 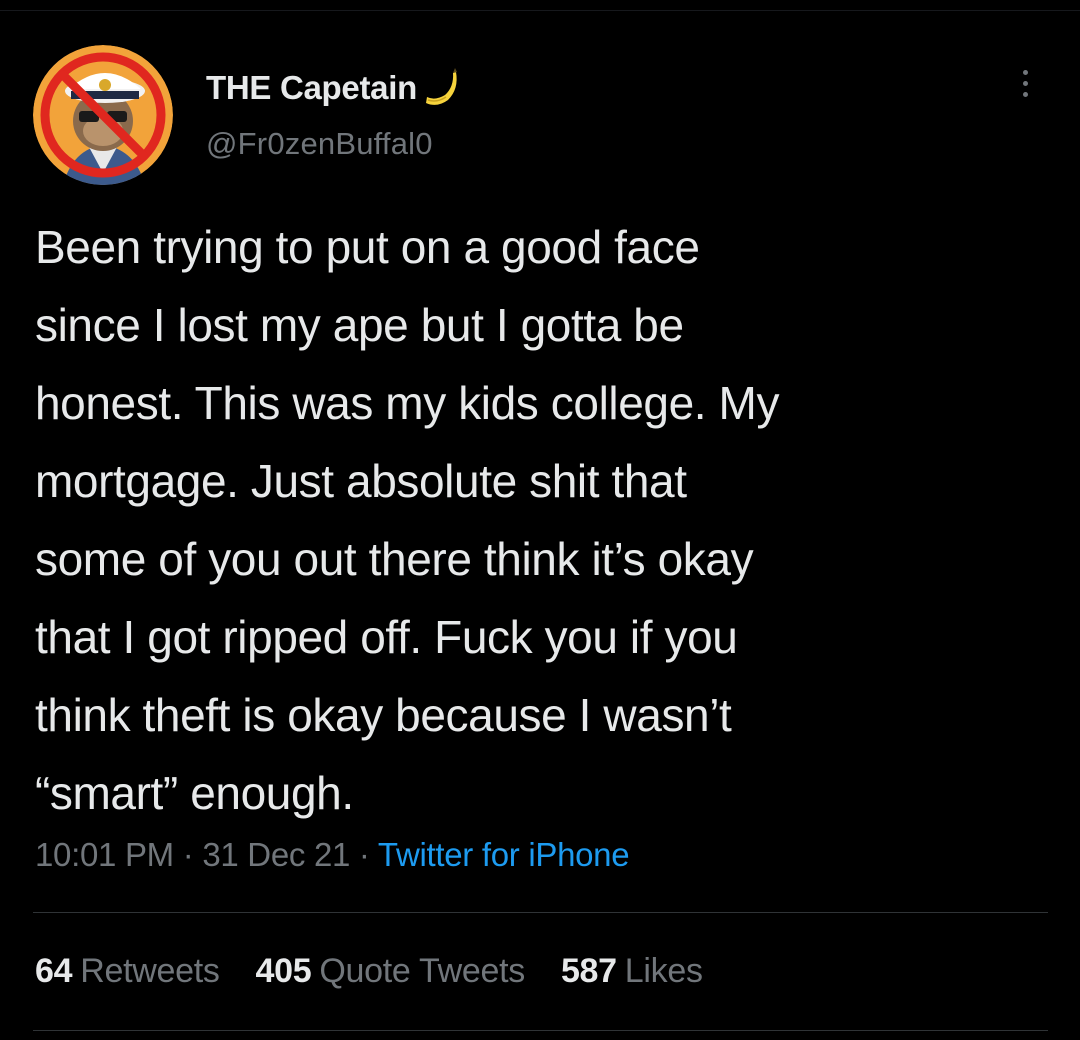 I want to click on banana-icon, so click(x=440, y=88).